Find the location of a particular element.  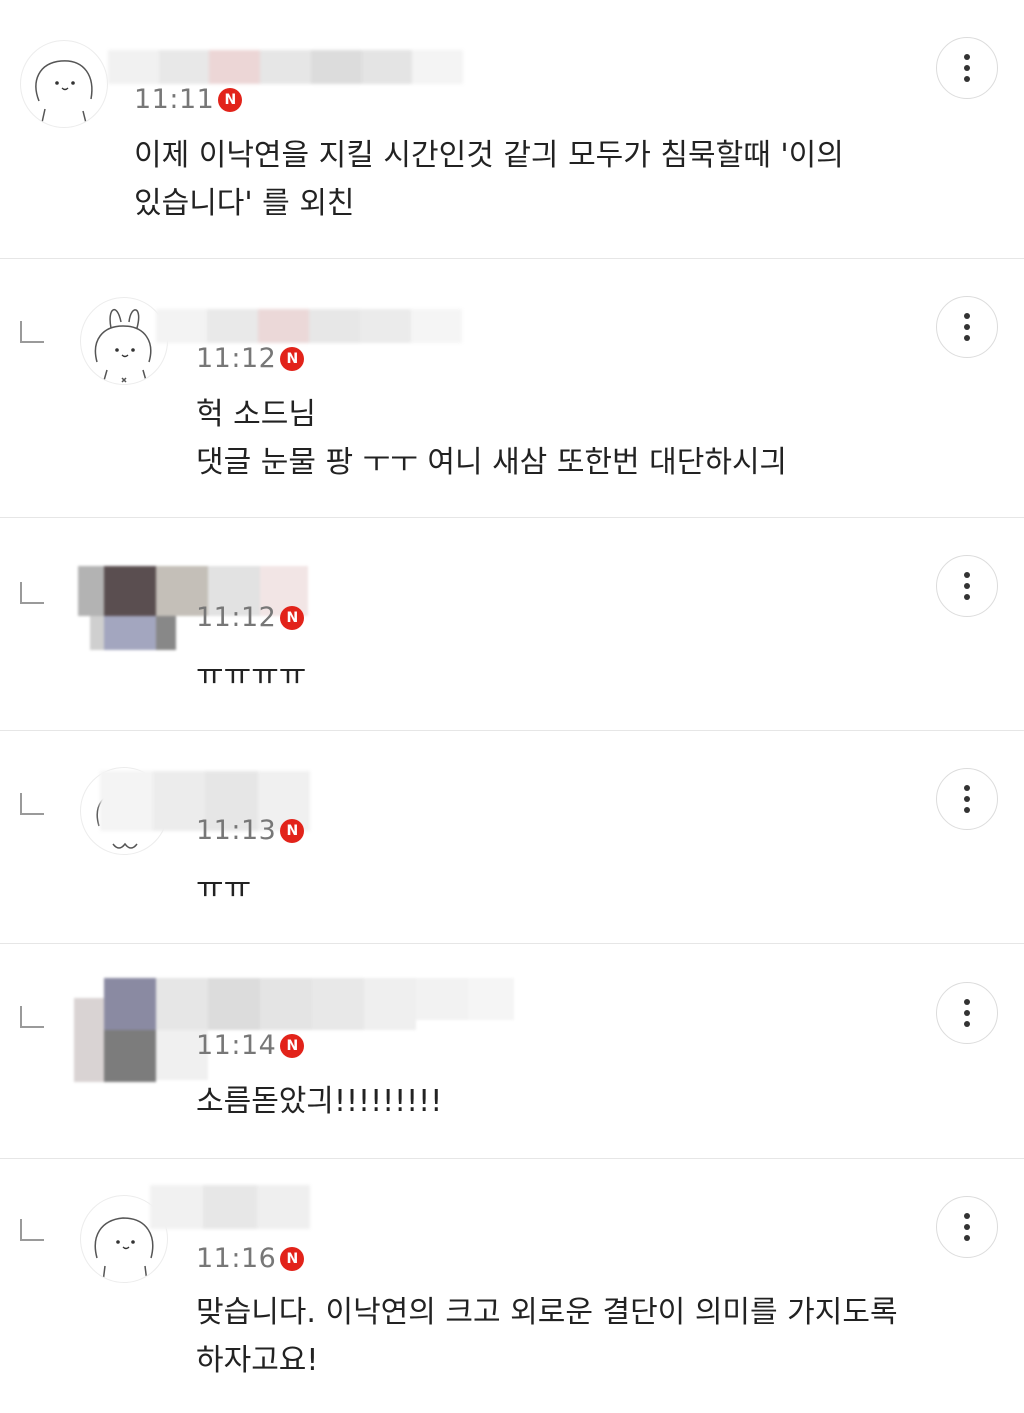

bunny-ears-icon is located at coordinates (123, 346).